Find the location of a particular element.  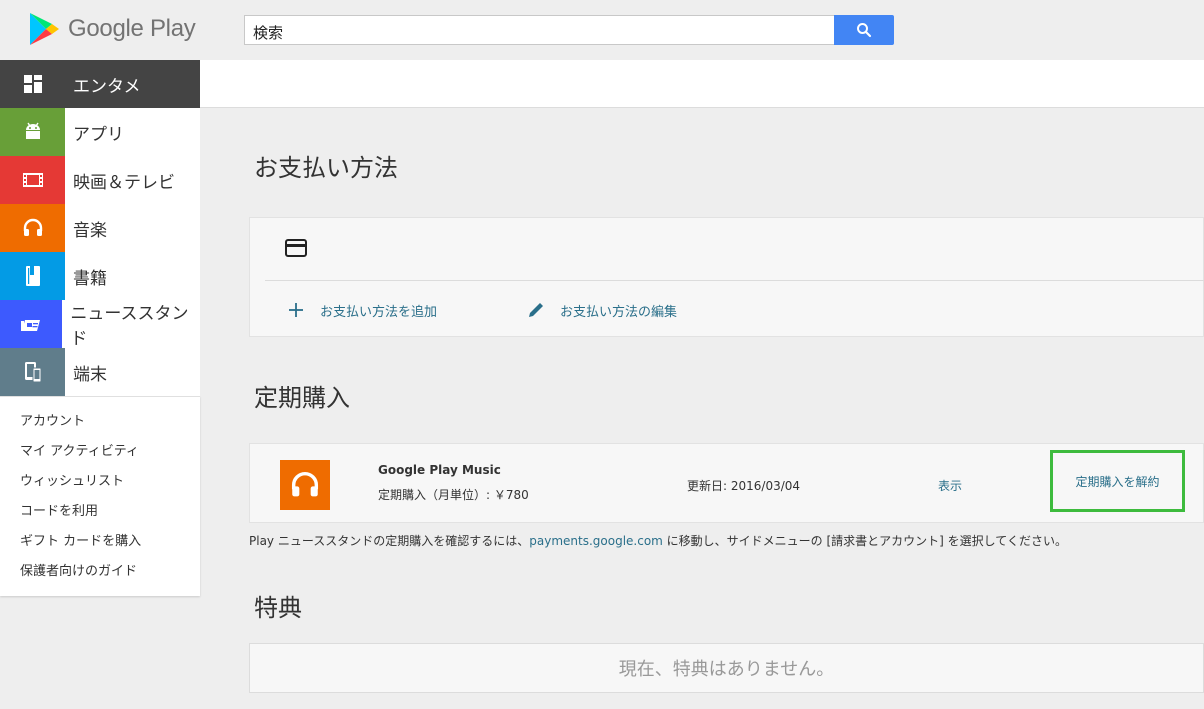

buy-gift-card-link: ギフト カードを購入 is located at coordinates (100, 544).